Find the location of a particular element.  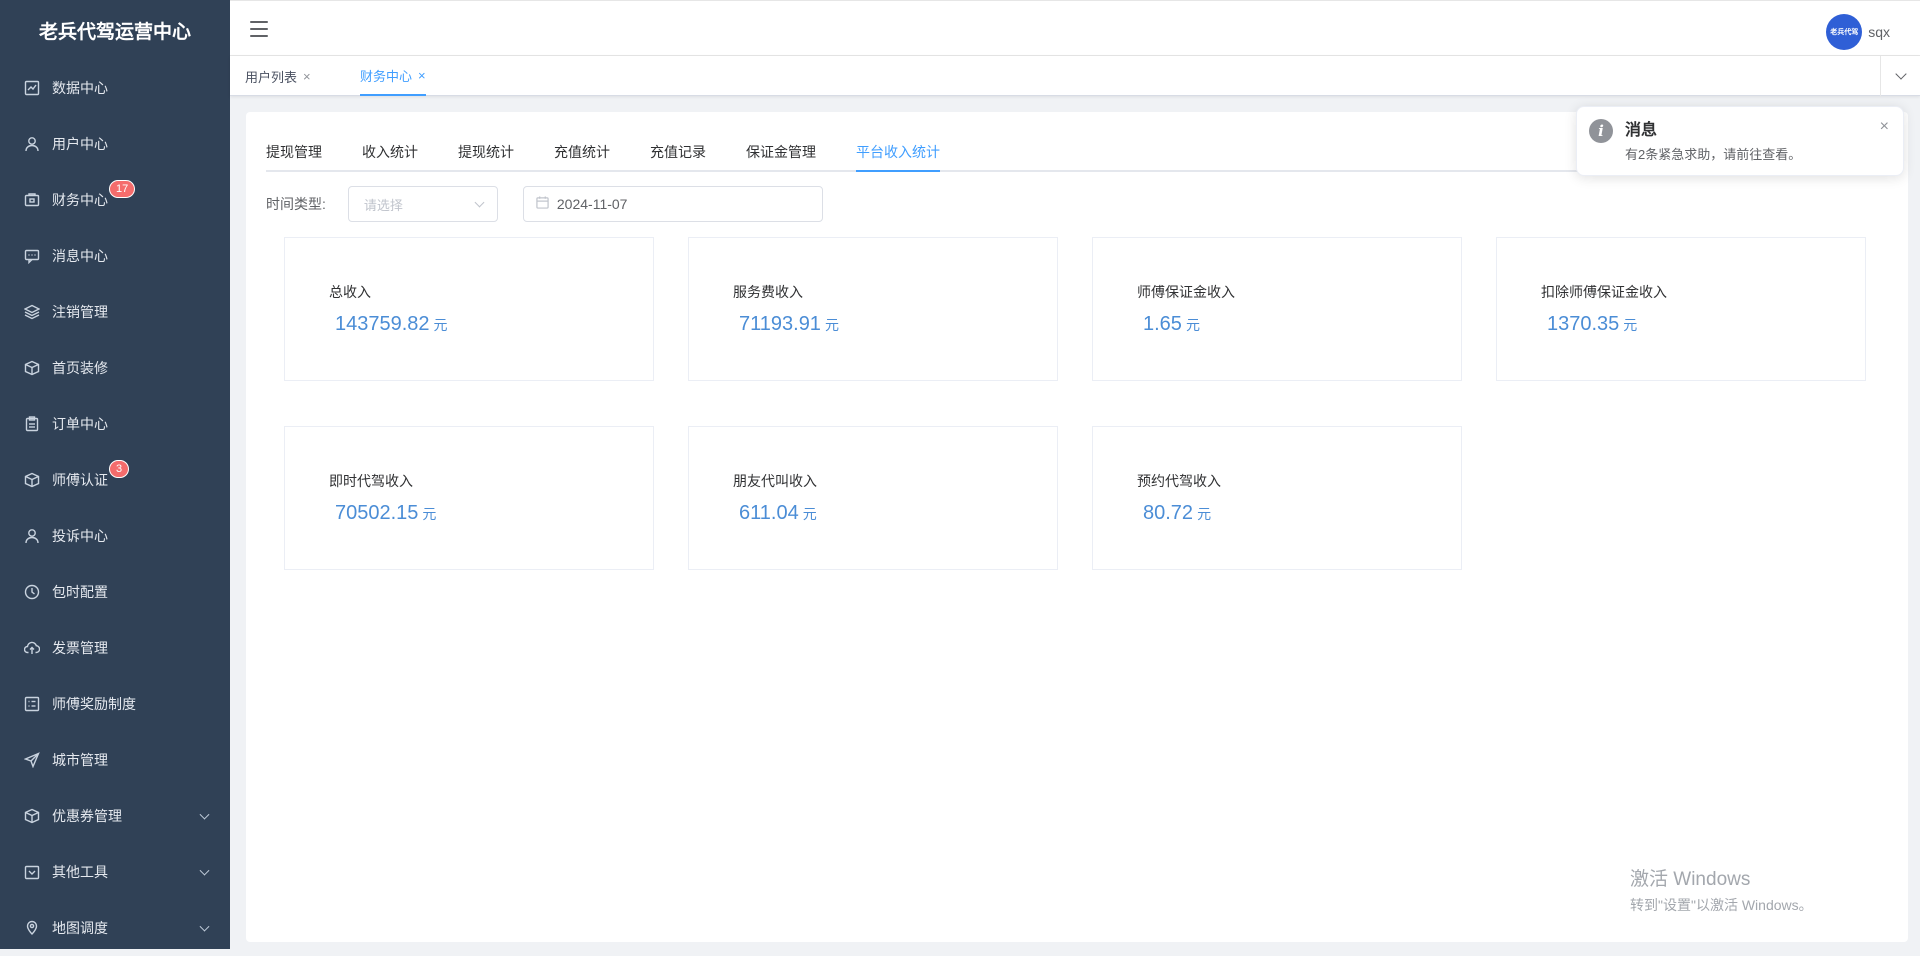

stat-title: 朋友代叫收入 is located at coordinates (775, 481).